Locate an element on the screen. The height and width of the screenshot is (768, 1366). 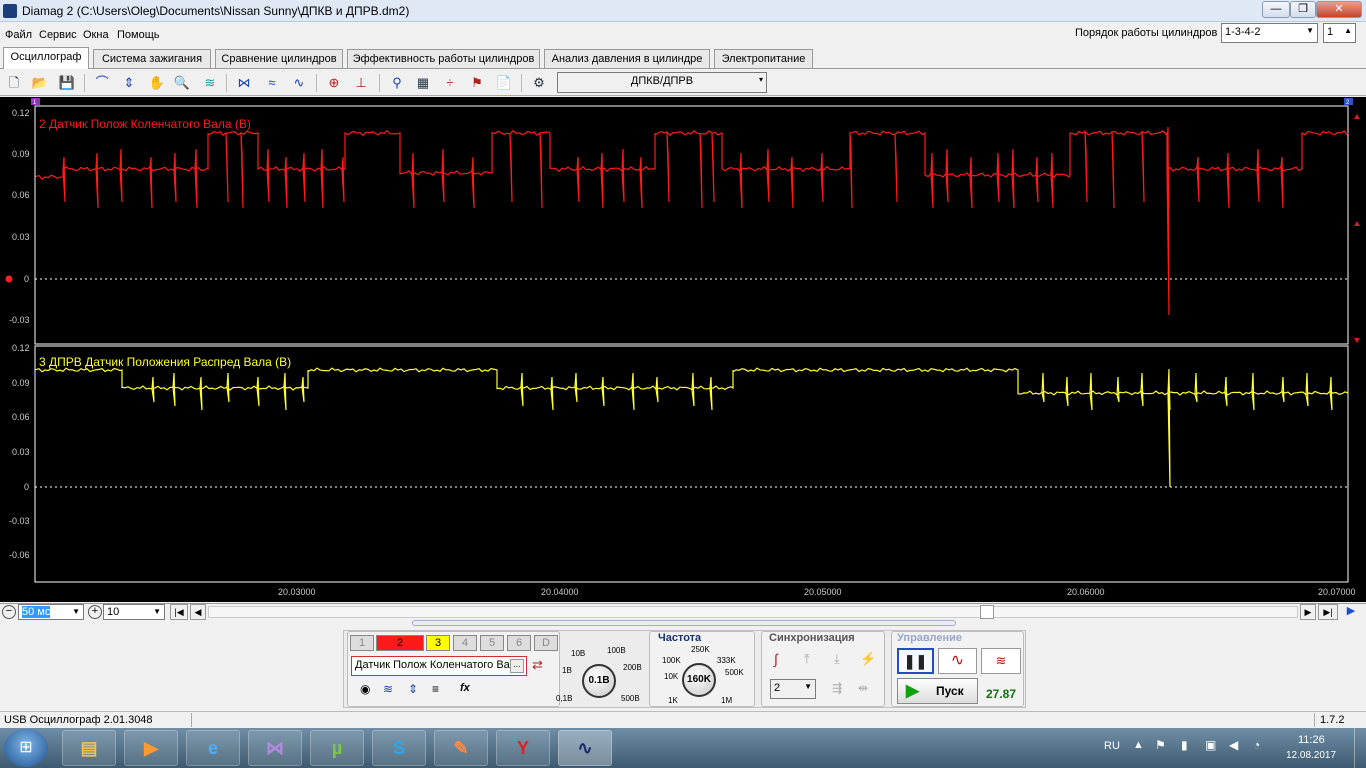
last-page-icon: ▶| is located at coordinates (1328, 612).